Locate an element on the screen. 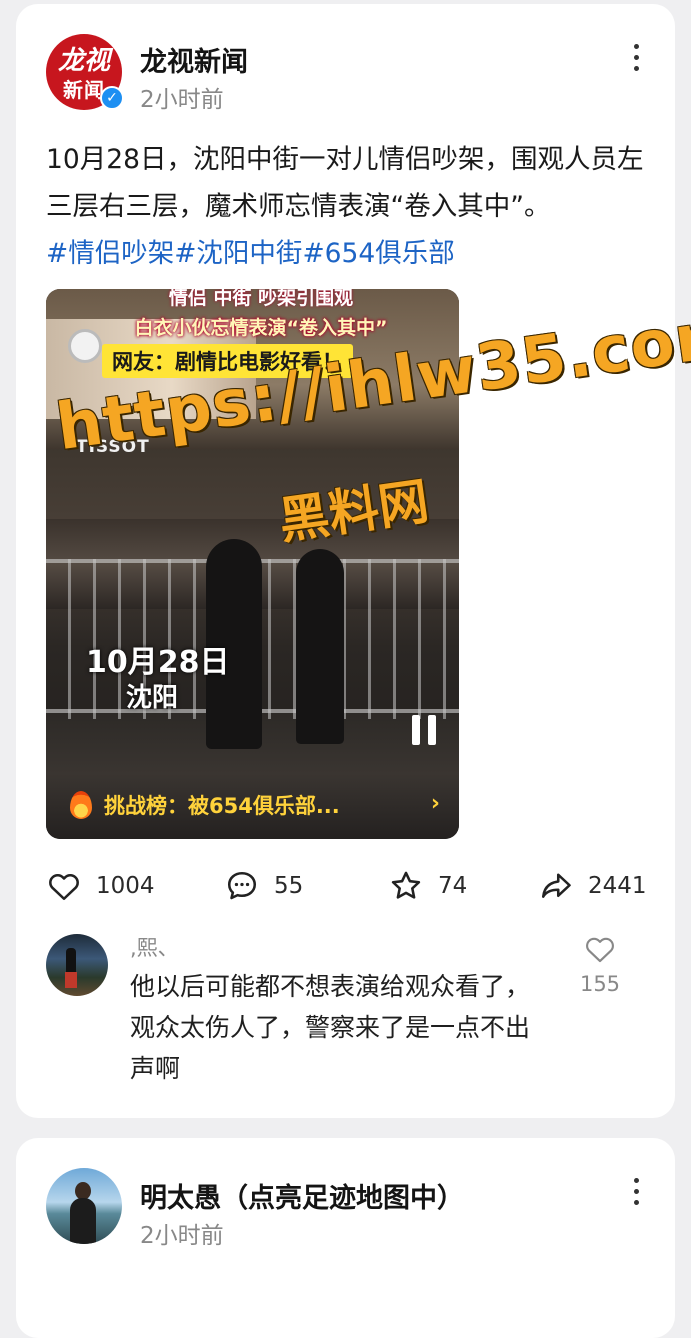 The width and height of the screenshot is (691, 1338). challenge-link: 挑战榜：被654俱乐部... › is located at coordinates (255, 805).